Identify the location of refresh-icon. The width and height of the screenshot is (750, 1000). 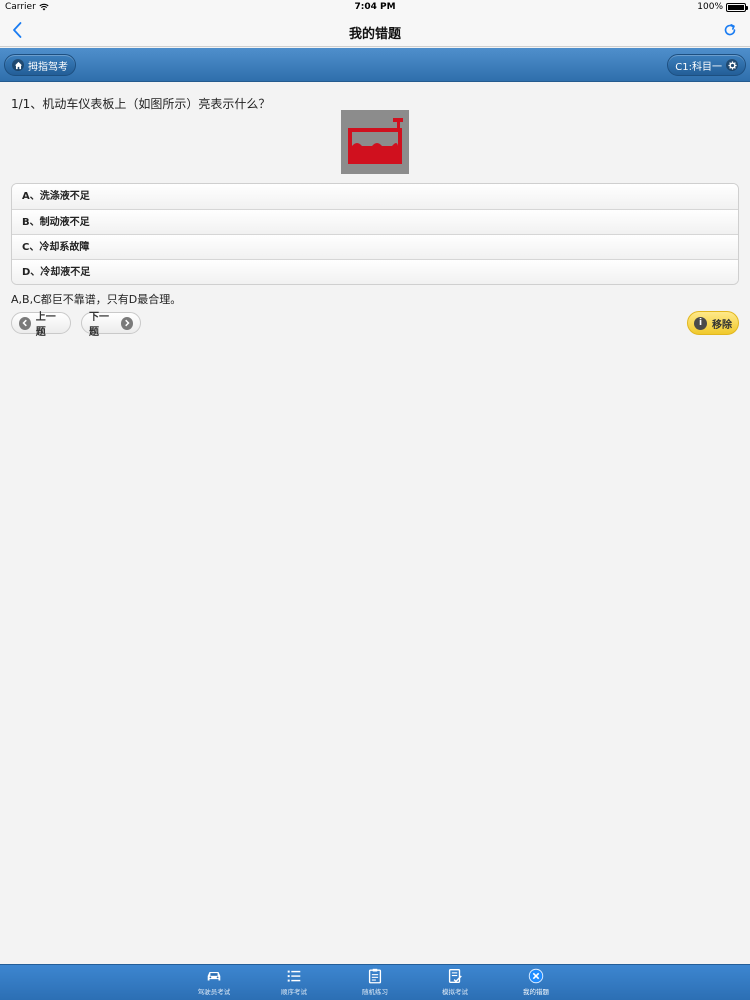
(730, 30).